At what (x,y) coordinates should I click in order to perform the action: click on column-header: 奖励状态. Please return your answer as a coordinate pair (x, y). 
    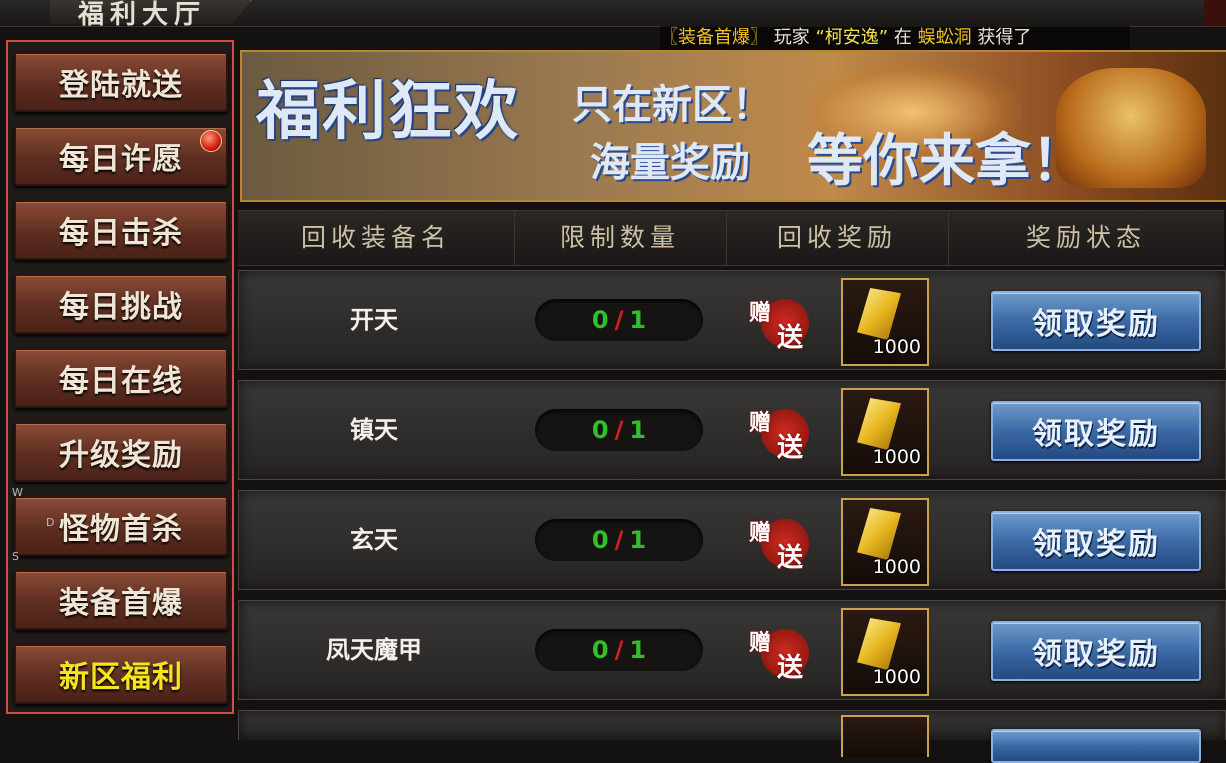
    Looking at the image, I should click on (1085, 237).